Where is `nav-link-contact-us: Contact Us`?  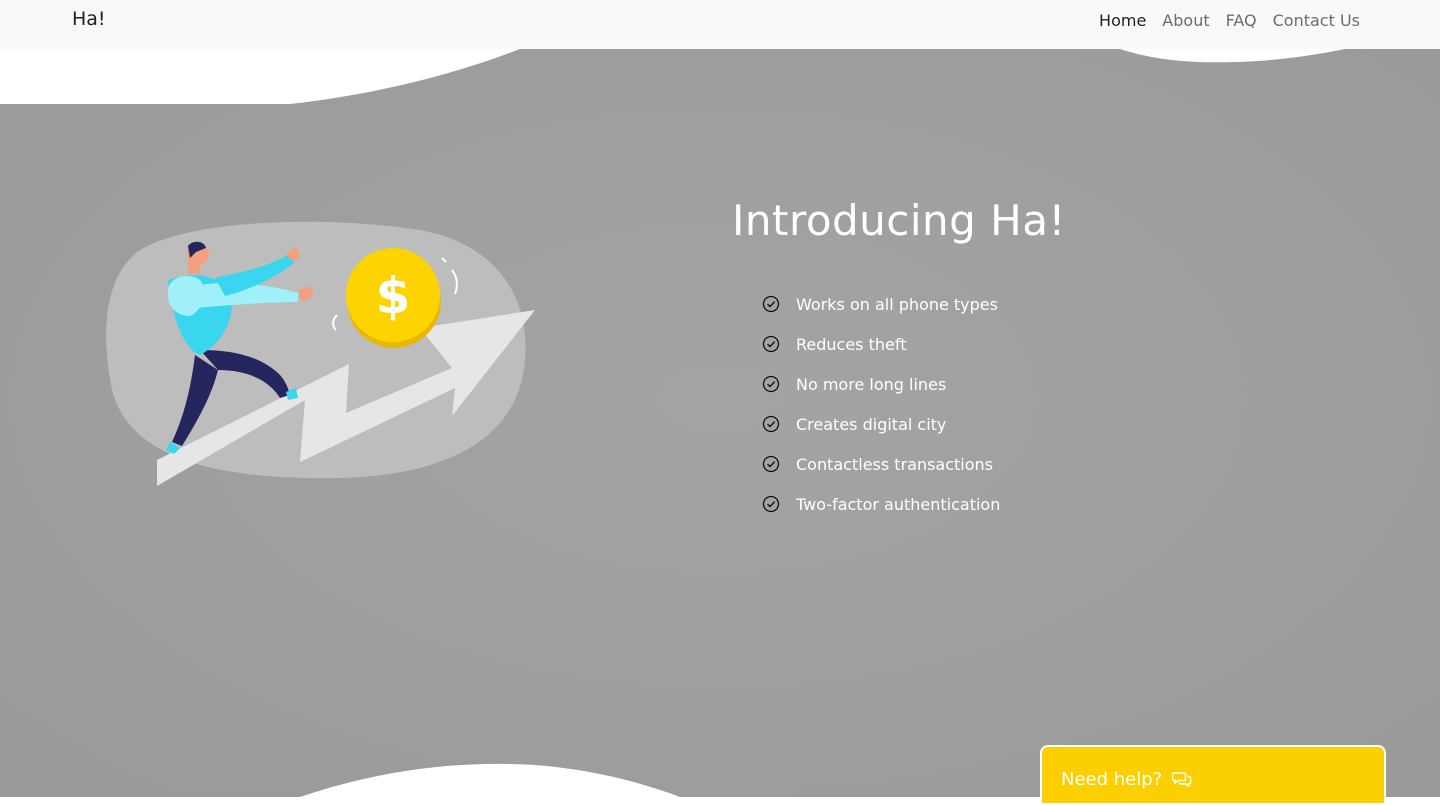 nav-link-contact-us: Contact Us is located at coordinates (1316, 20).